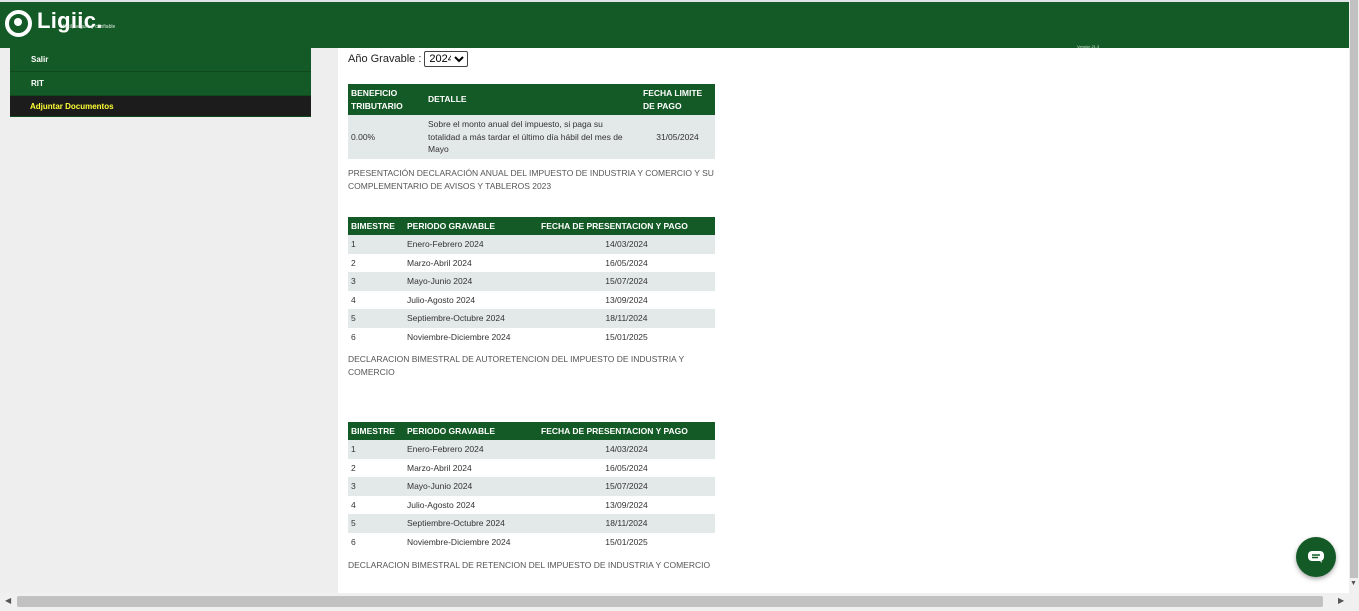 This screenshot has width=1359, height=611. Describe the element at coordinates (8, 600) in the screenshot. I see `scroll-left-arrow-icon: ◀` at that location.